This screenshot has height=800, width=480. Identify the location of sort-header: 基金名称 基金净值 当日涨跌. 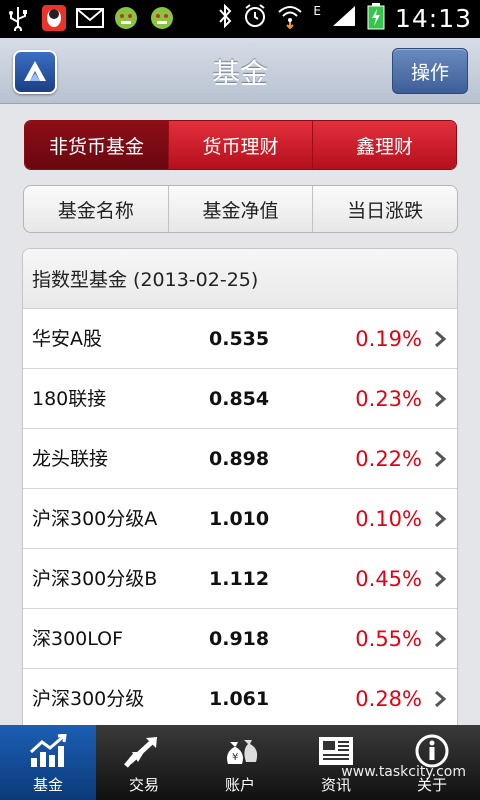
(240, 209).